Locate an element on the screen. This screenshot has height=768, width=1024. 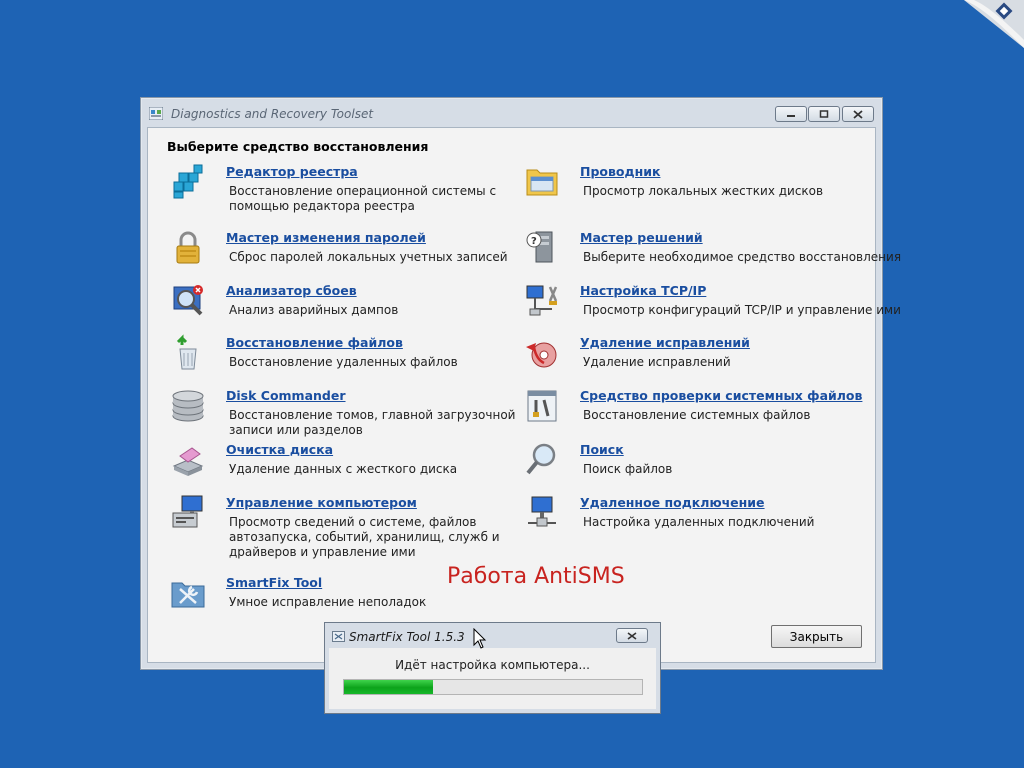
maximize-icon is located at coordinates (824, 114).